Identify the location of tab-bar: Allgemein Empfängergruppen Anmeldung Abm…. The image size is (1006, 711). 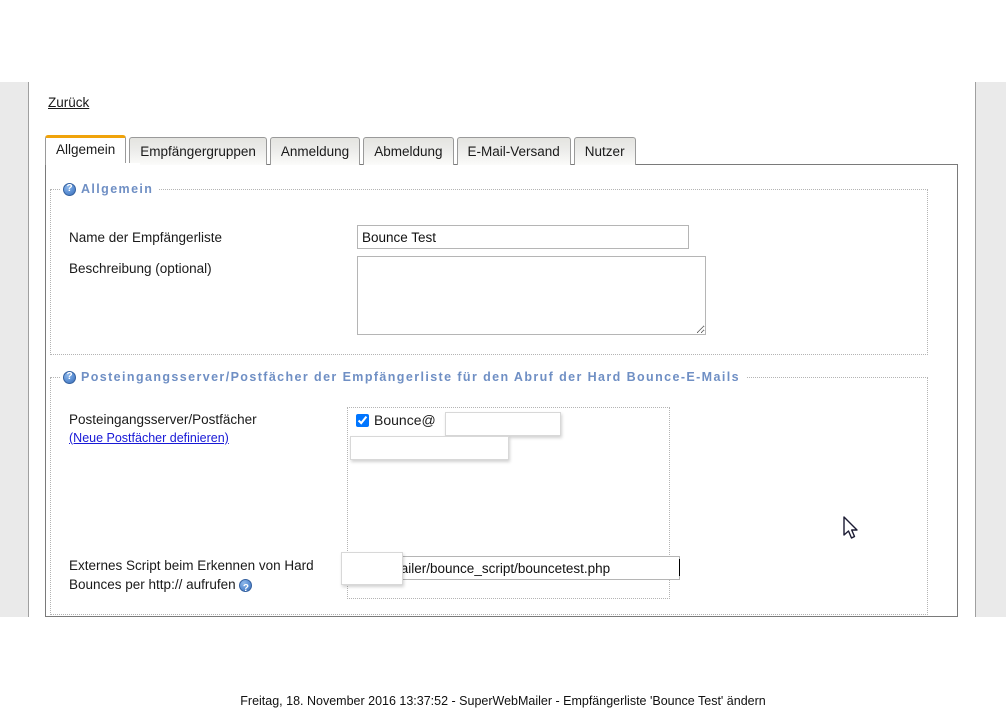
(342, 150).